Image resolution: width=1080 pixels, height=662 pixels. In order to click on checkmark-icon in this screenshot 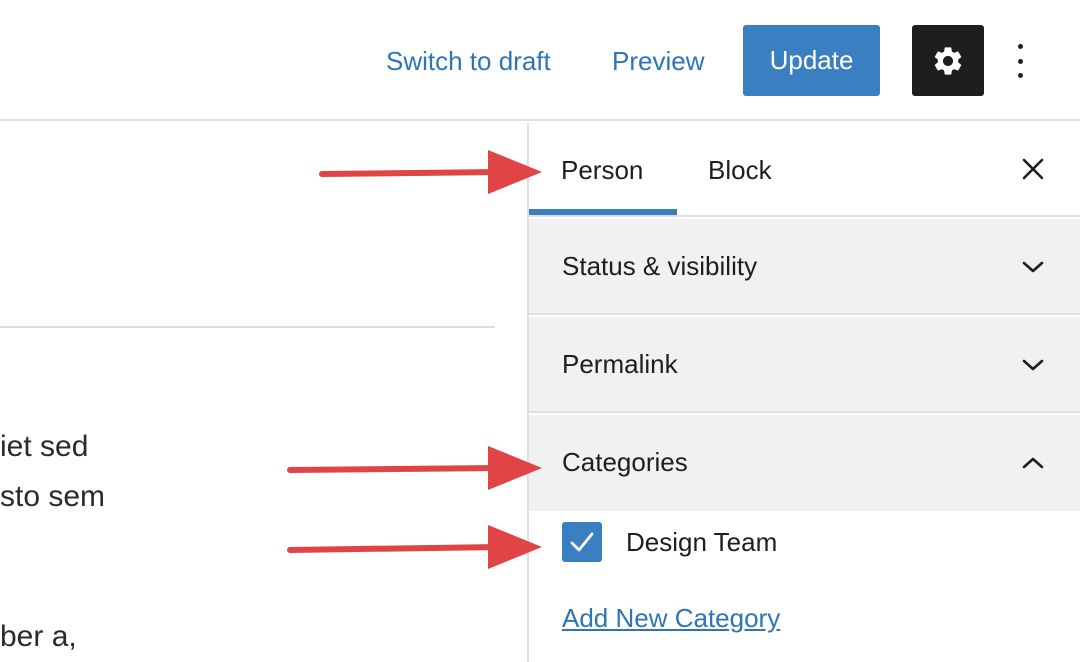, I will do `click(582, 542)`.